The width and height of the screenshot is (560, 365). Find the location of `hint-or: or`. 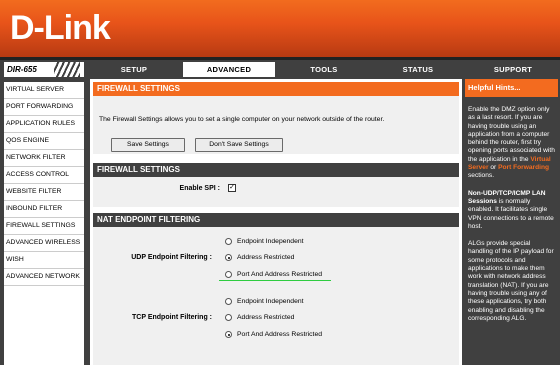

hint-or: or is located at coordinates (493, 168).